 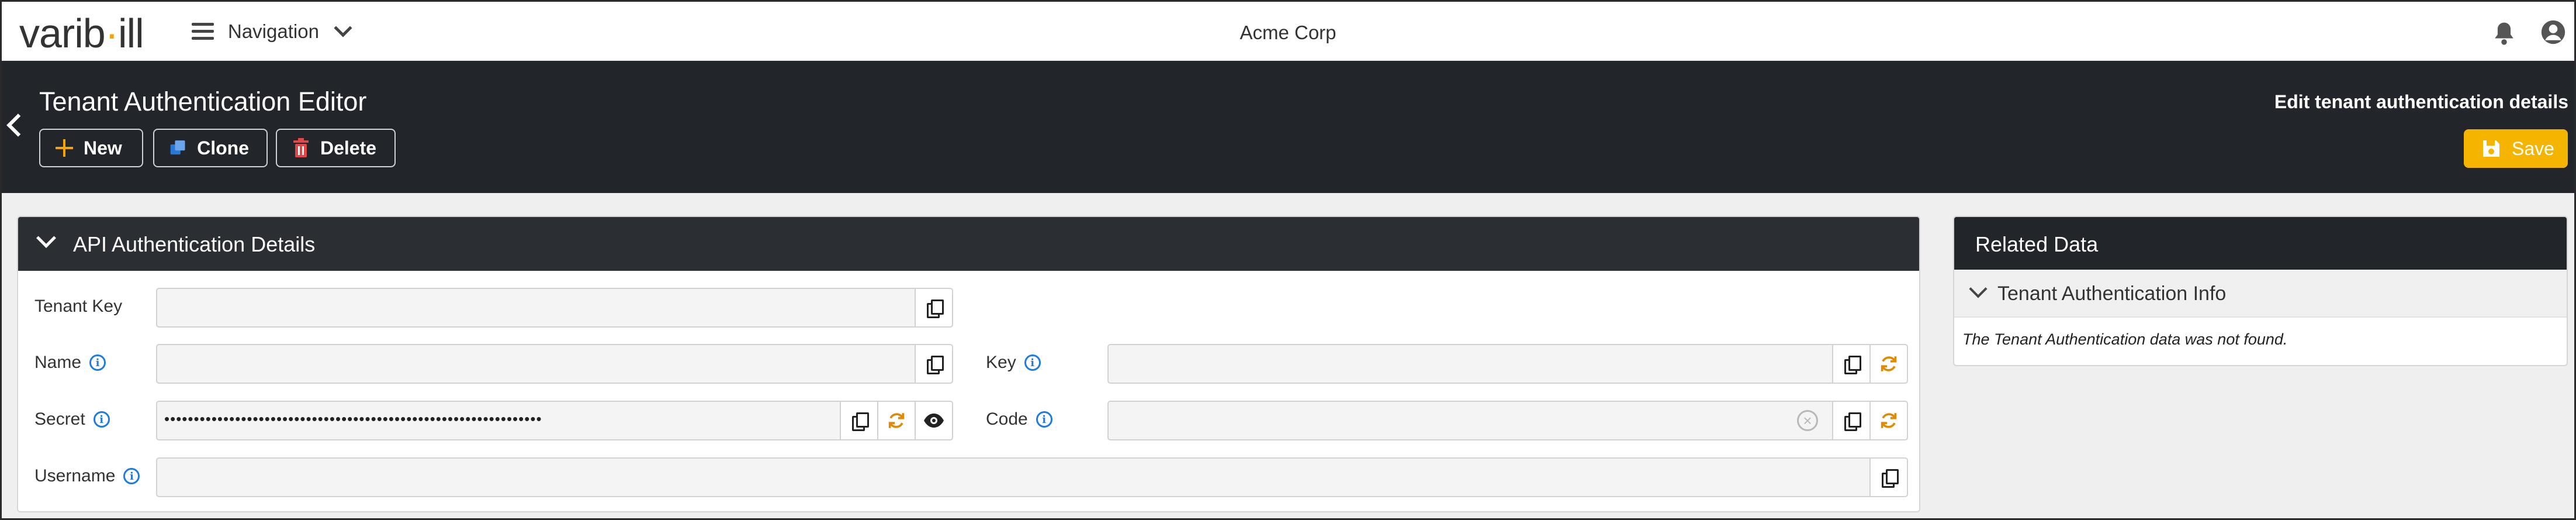 What do you see at coordinates (1507, 420) in the screenshot?
I see `code-field: ×` at bounding box center [1507, 420].